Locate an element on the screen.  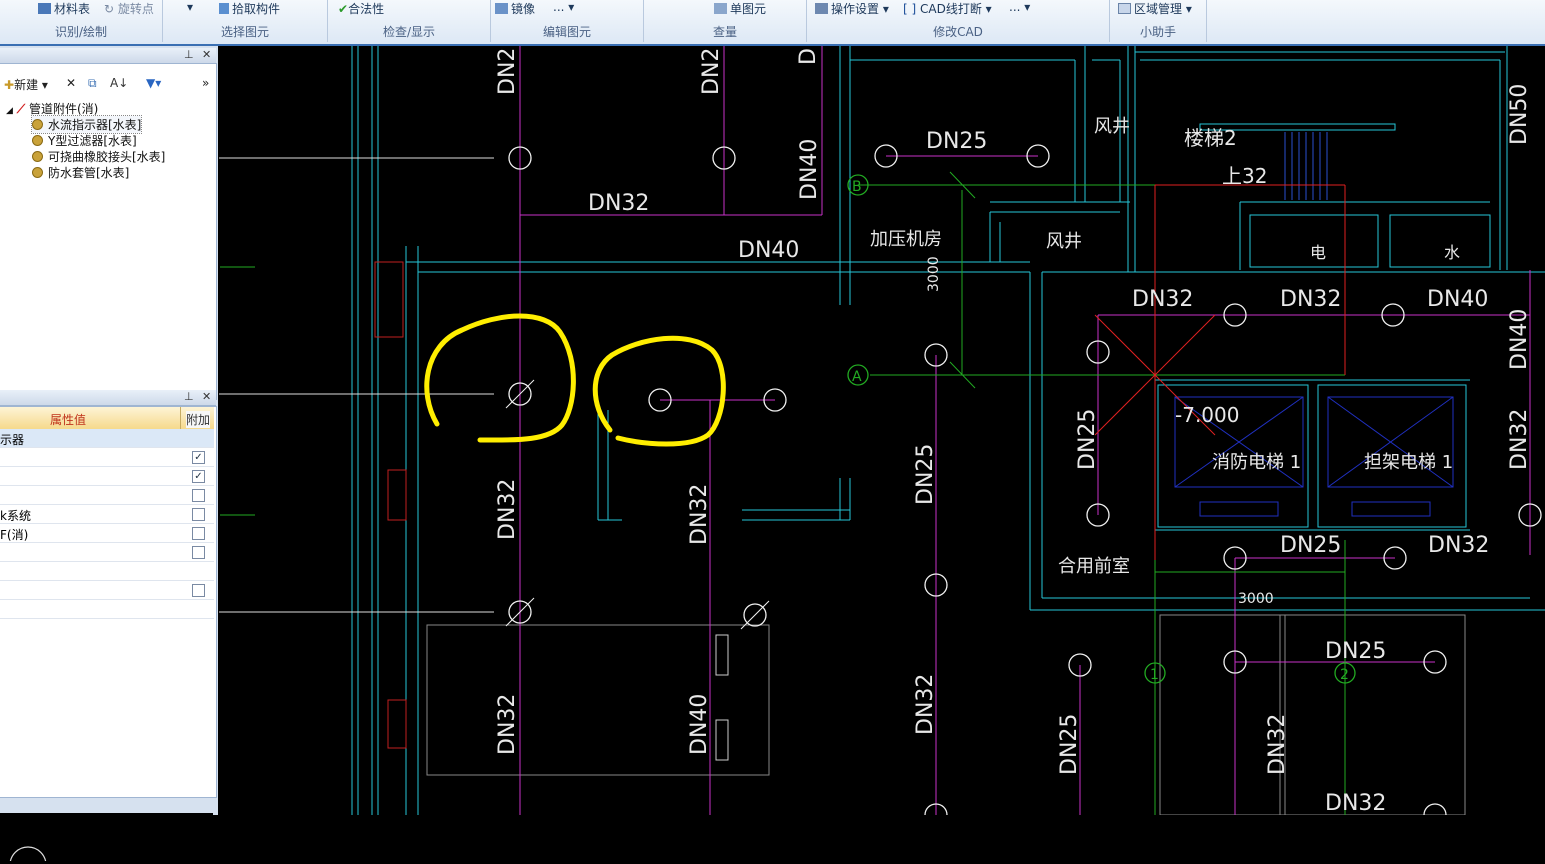
group-label-select: 选择图元 is located at coordinates (244, 32).